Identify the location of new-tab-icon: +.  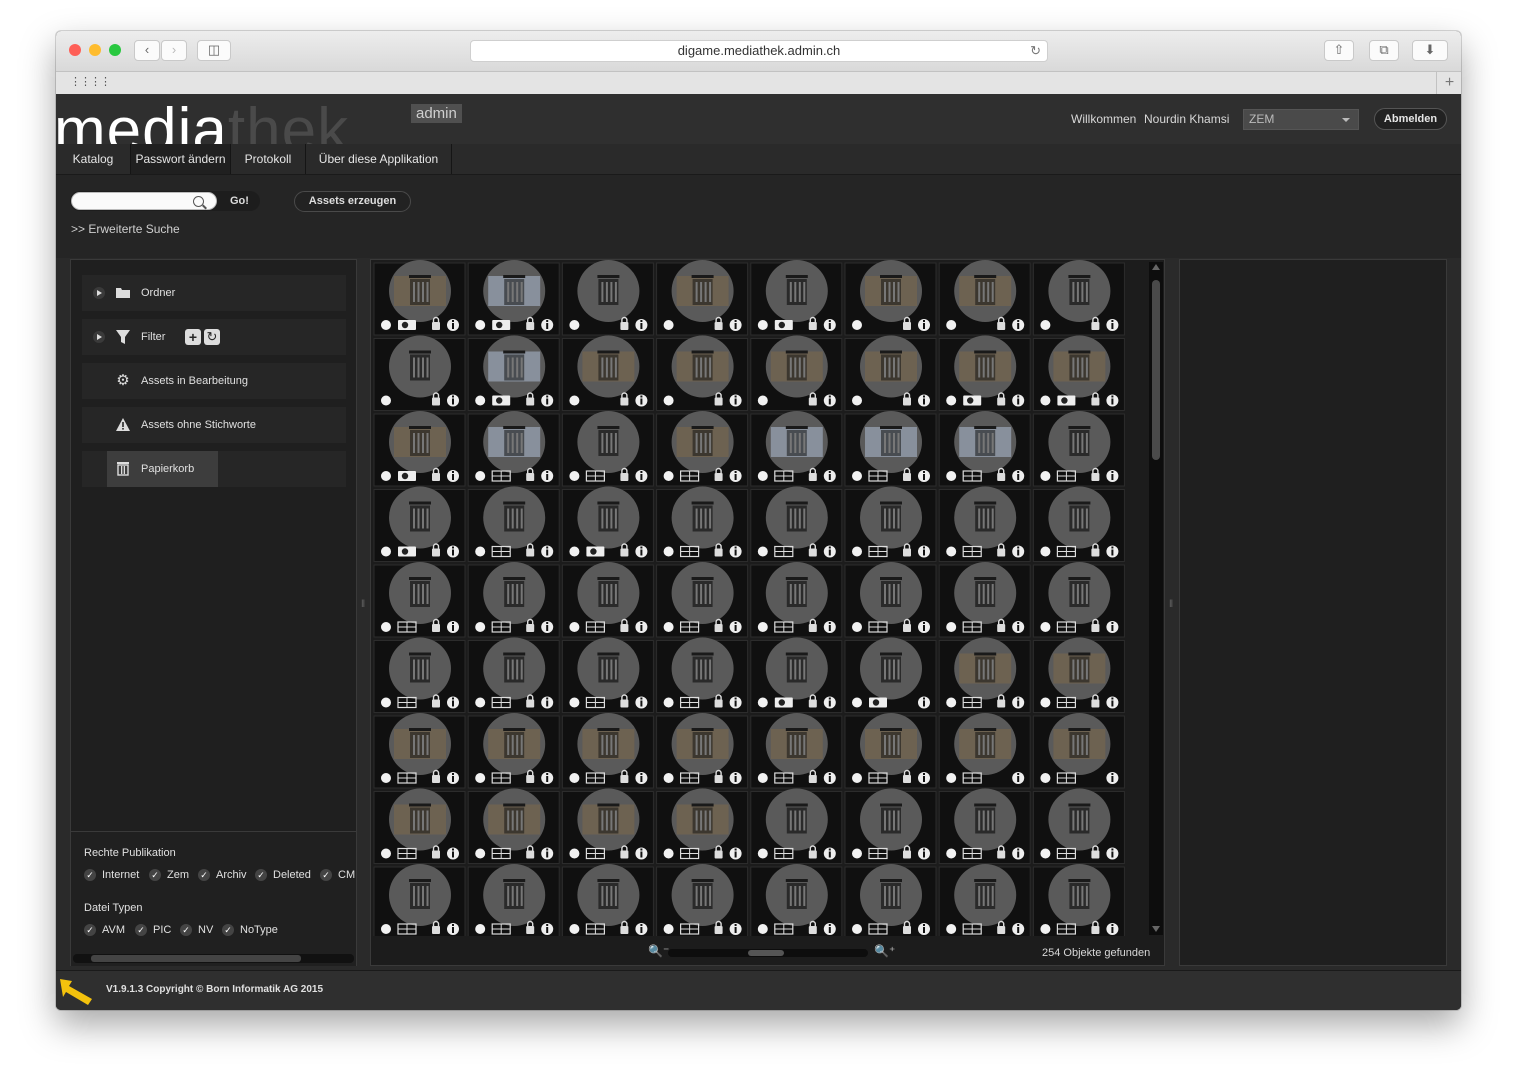
(1448, 83).